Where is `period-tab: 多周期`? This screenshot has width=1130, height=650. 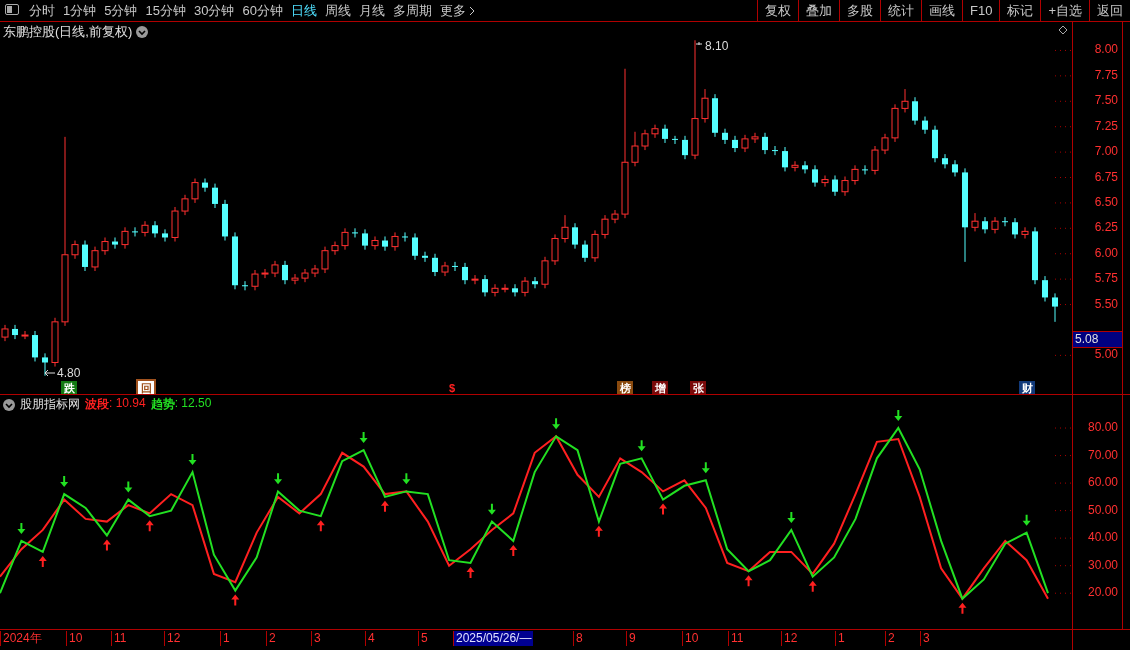 period-tab: 多周期 is located at coordinates (412, 10).